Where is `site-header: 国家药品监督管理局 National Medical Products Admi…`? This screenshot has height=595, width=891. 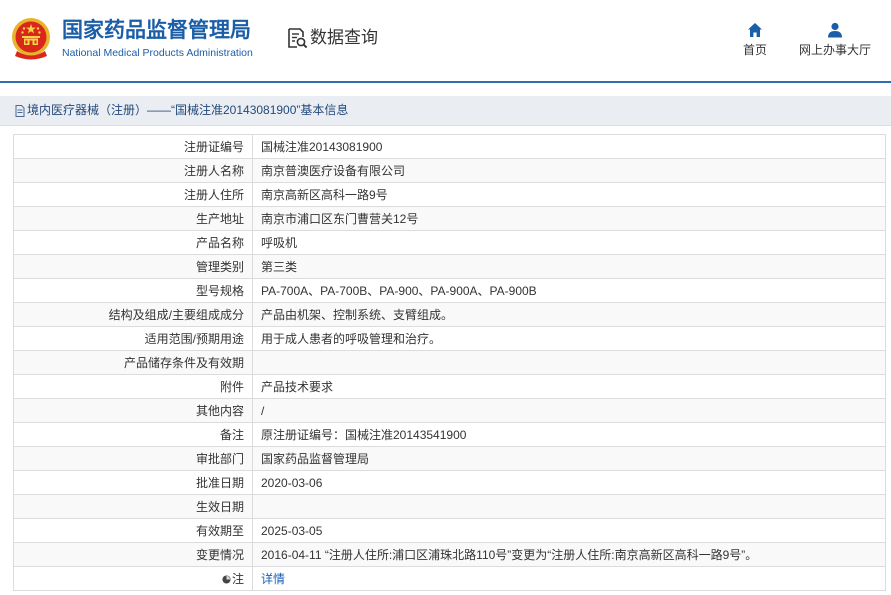
site-header: 国家药品监督管理局 National Medical Products Admi… is located at coordinates (445, 41).